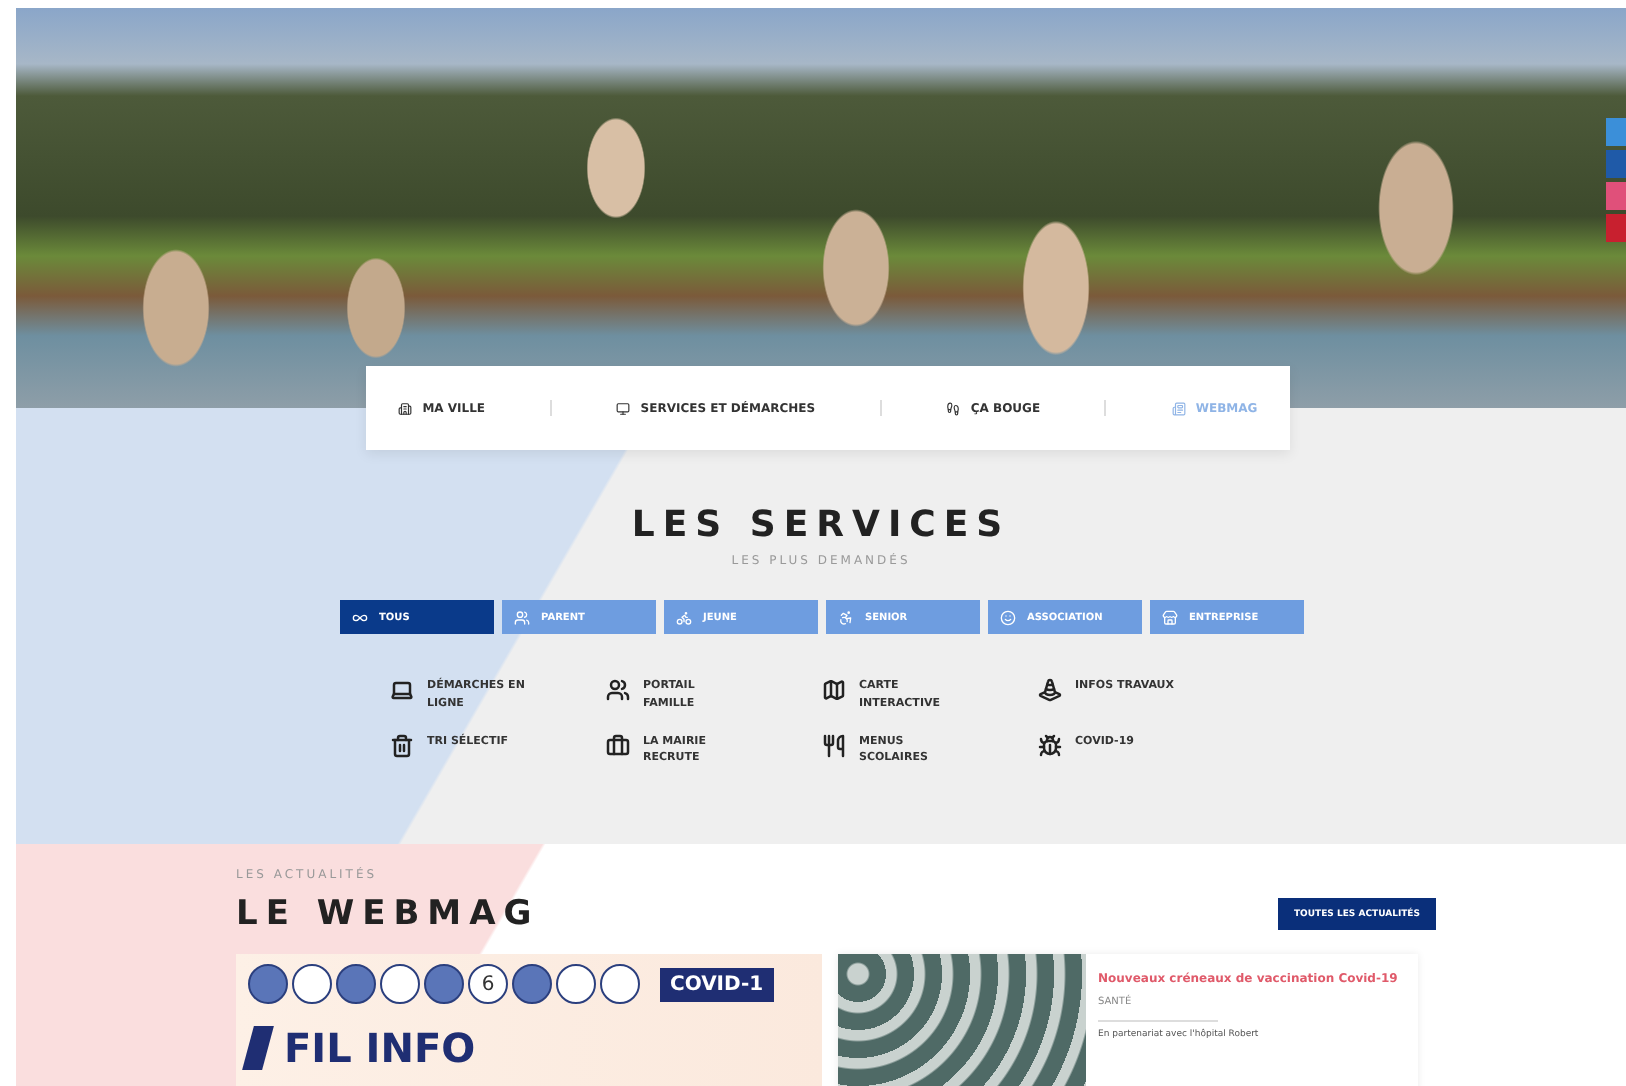 The image size is (1626, 1086). Describe the element at coordinates (833, 690) in the screenshot. I see `map-icon` at that location.